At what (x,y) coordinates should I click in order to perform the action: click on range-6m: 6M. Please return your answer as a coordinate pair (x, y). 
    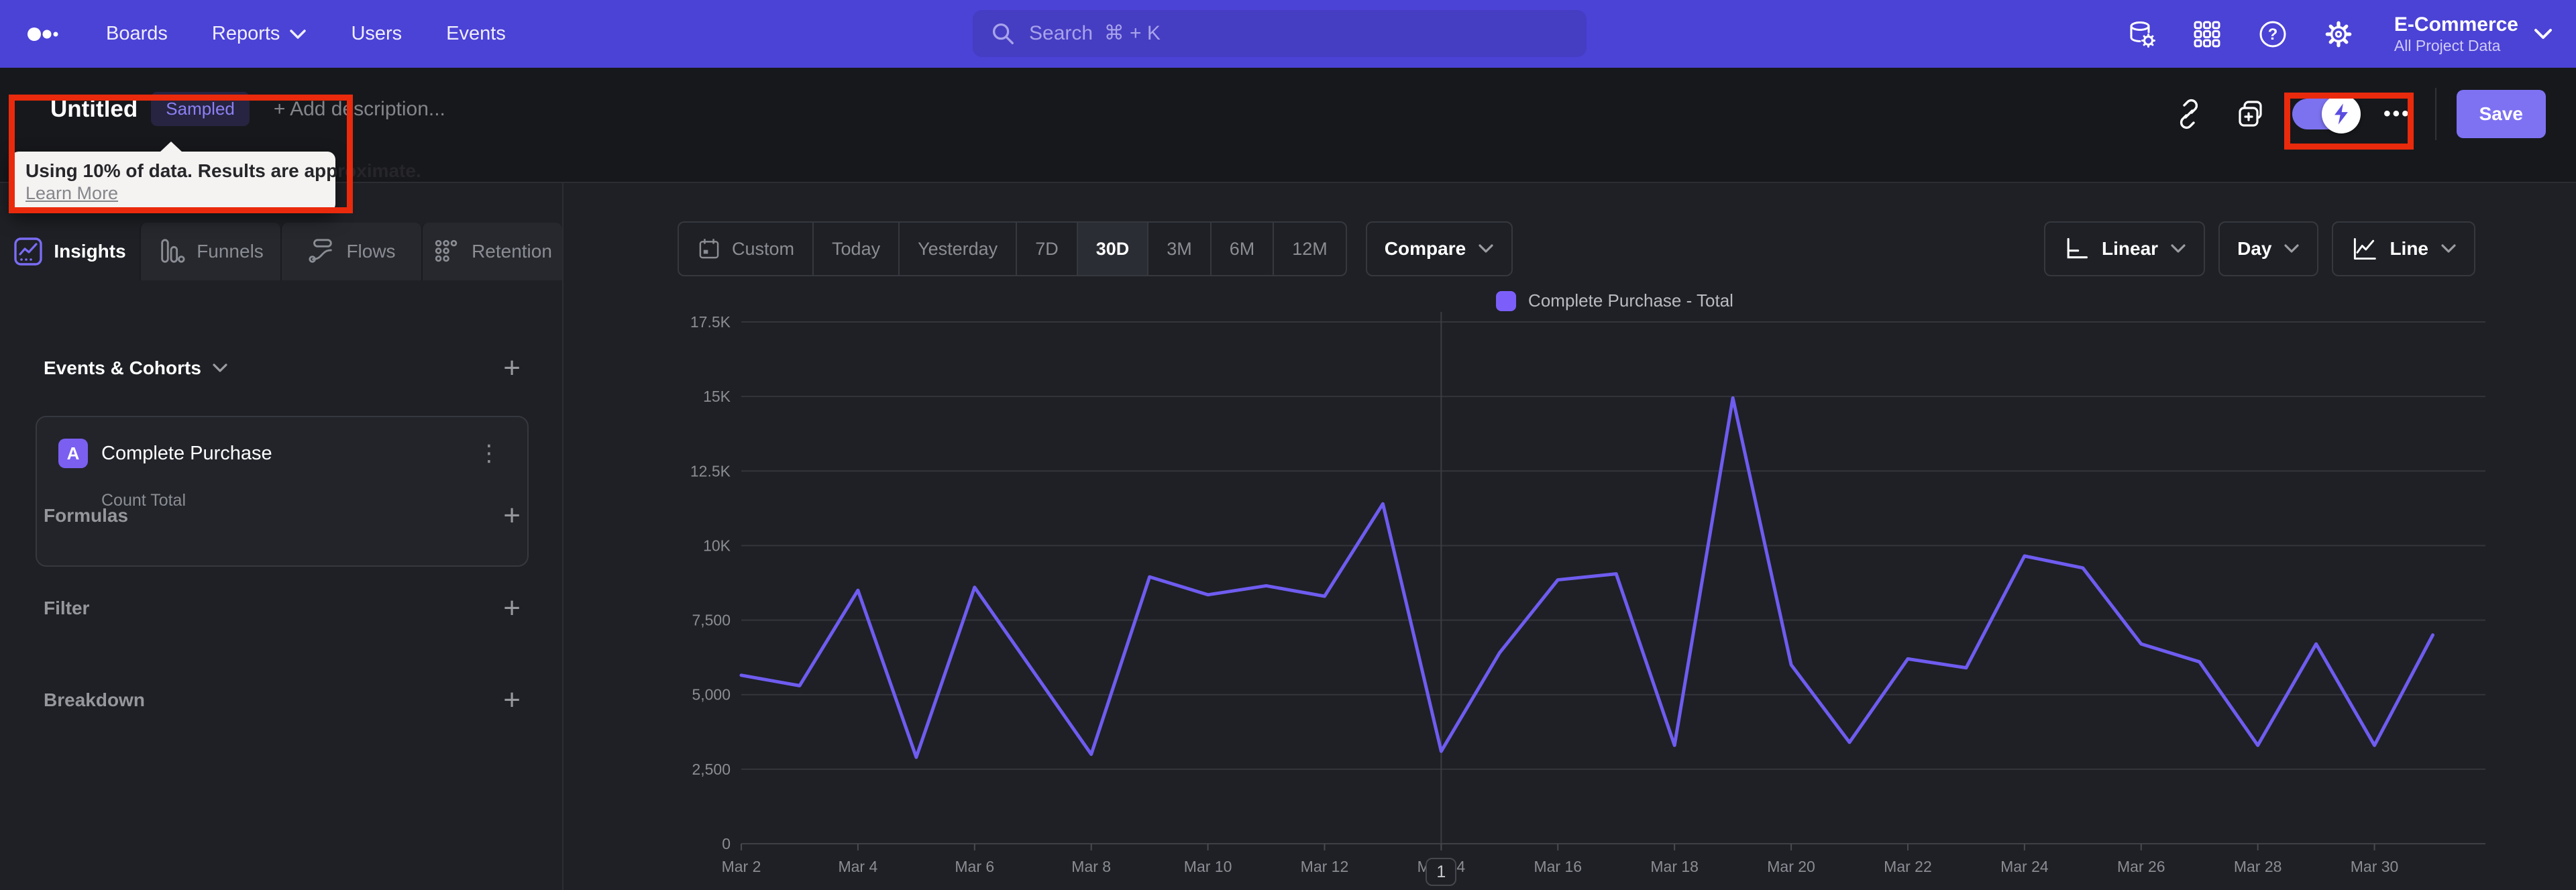
    Looking at the image, I should click on (1241, 249).